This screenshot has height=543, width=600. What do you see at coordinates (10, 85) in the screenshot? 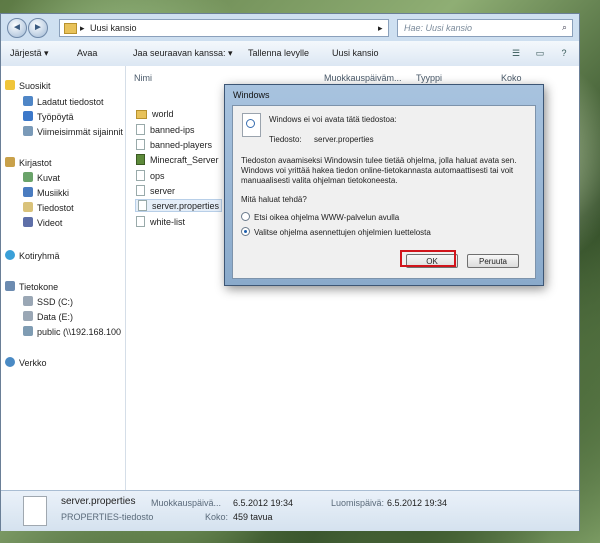
I see `star-icon` at bounding box center [10, 85].